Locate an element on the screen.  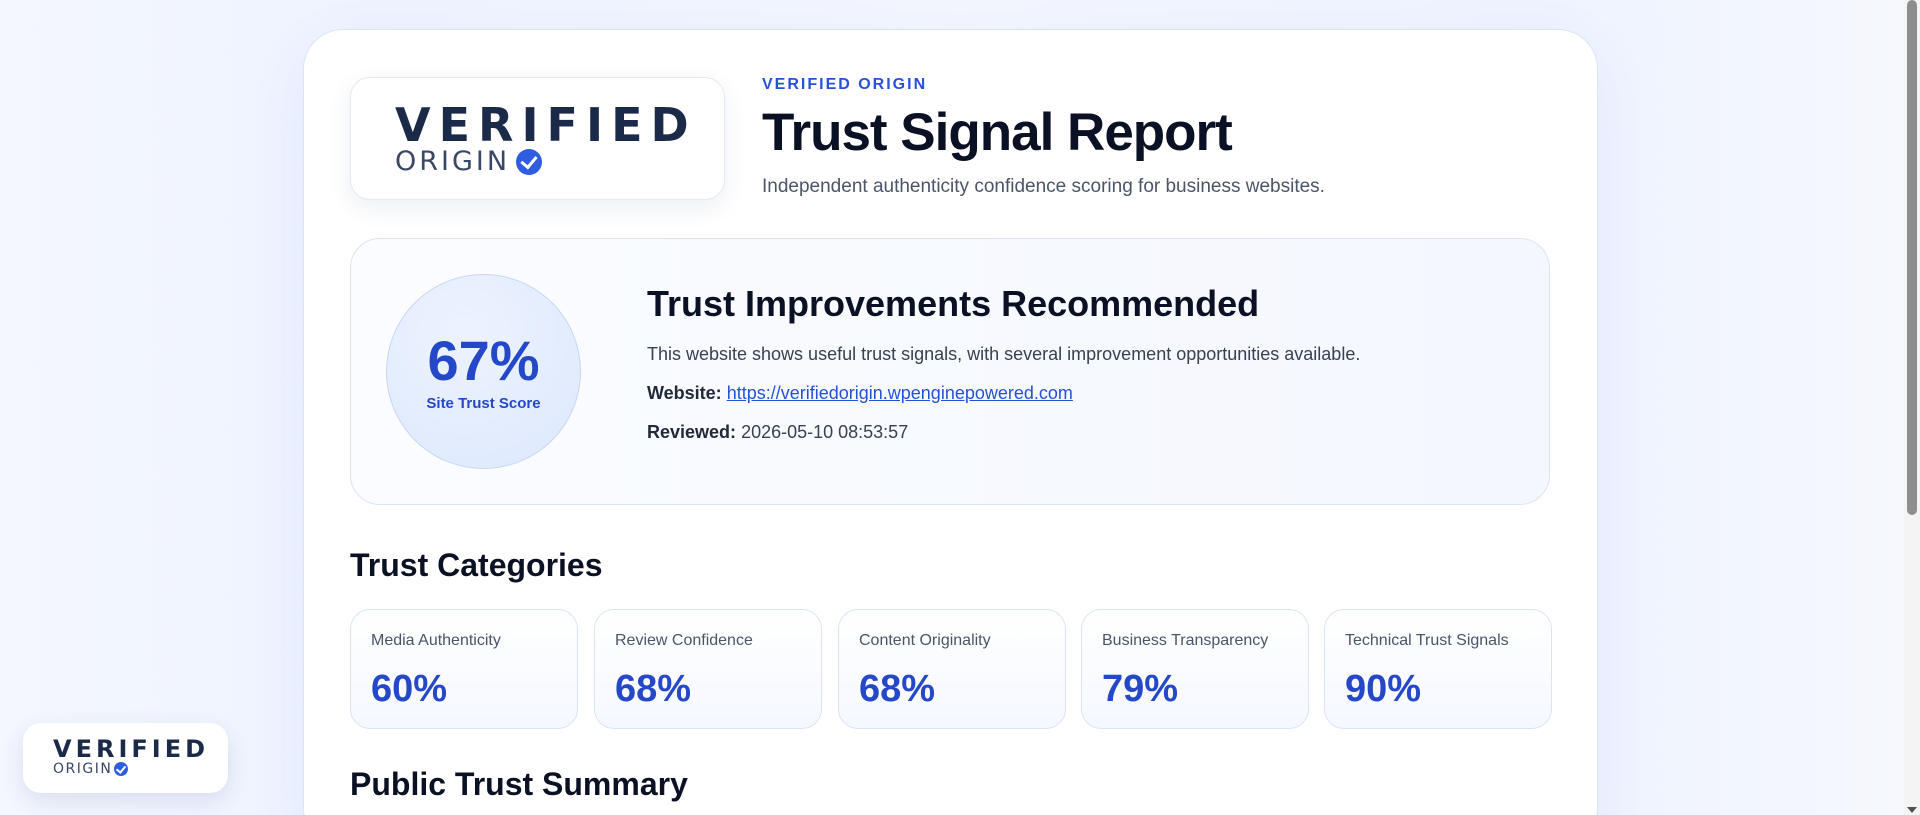
brand-logo: VERIFIED ORIGIN is located at coordinates (537, 138).